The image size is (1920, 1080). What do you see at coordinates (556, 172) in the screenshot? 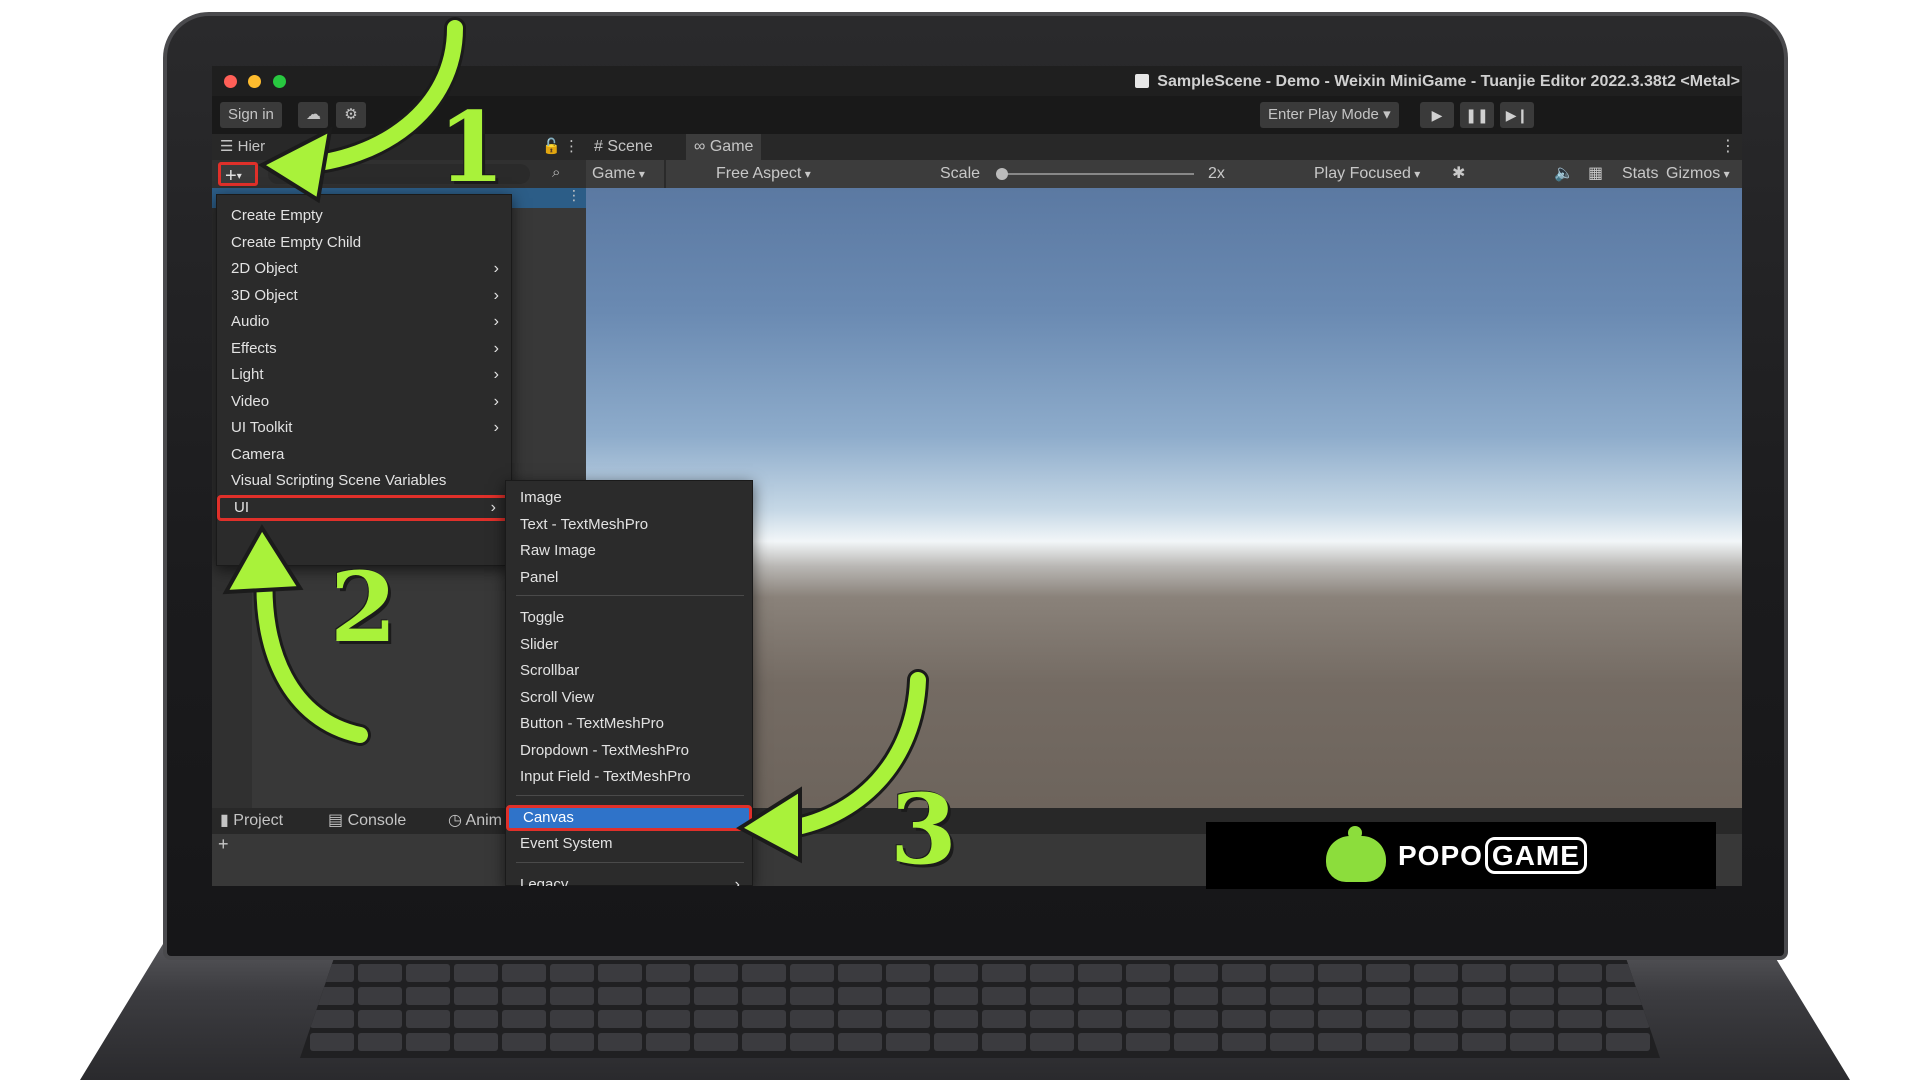
I see `find-icon: ⌕` at bounding box center [556, 172].